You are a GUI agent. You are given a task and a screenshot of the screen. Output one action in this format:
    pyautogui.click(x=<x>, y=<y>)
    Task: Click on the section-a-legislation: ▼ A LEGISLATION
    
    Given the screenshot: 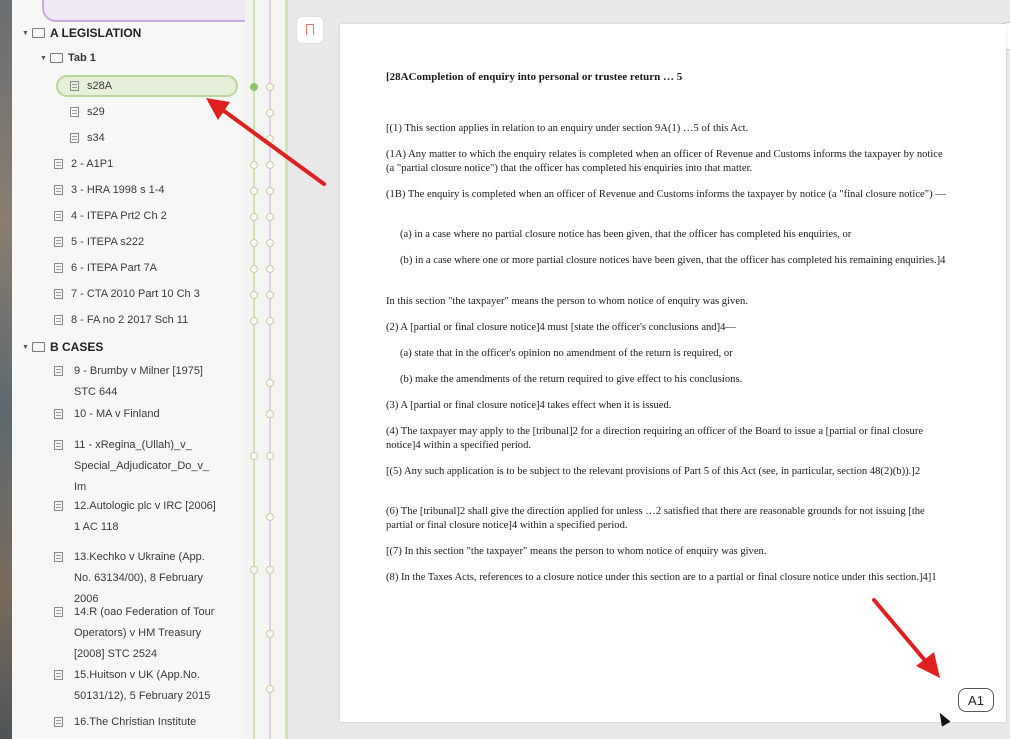 What is the action you would take?
    pyautogui.click(x=81, y=33)
    